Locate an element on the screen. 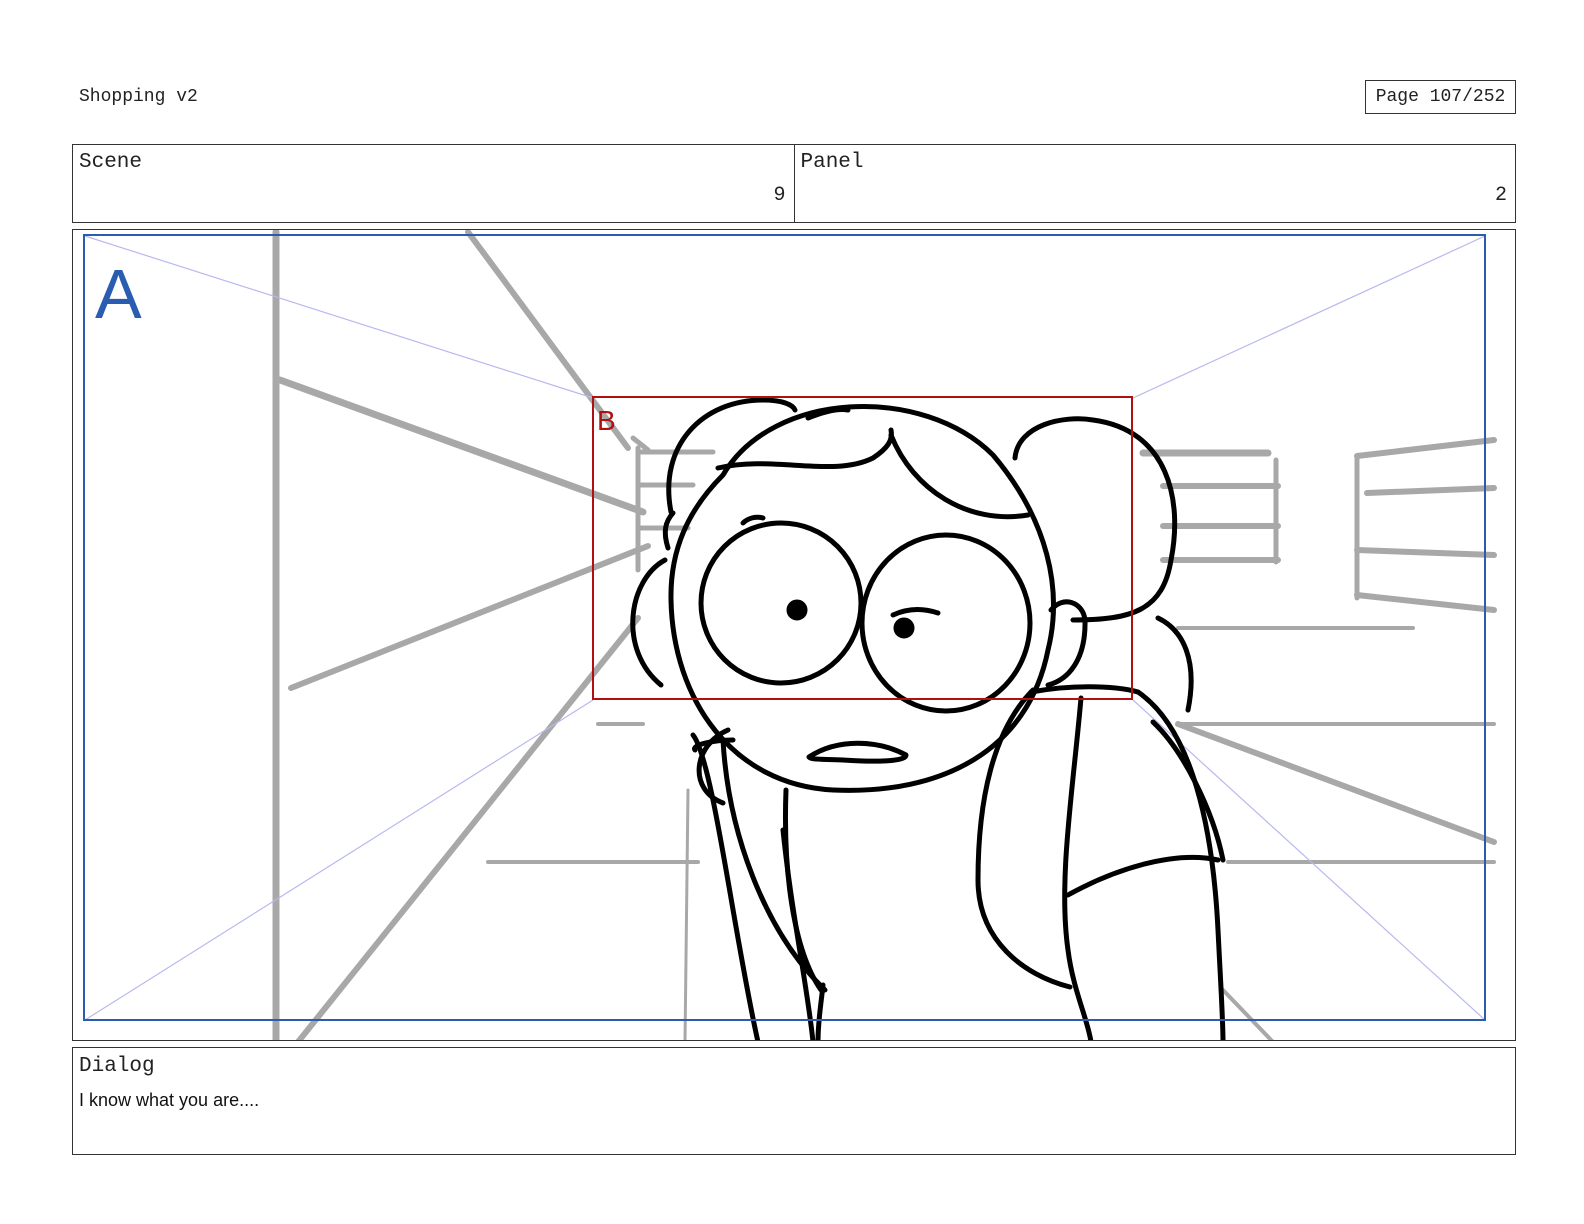 Image resolution: width=1584 pixels, height=1224 pixels. page-indicator: Page 107/252 is located at coordinates (1440, 97).